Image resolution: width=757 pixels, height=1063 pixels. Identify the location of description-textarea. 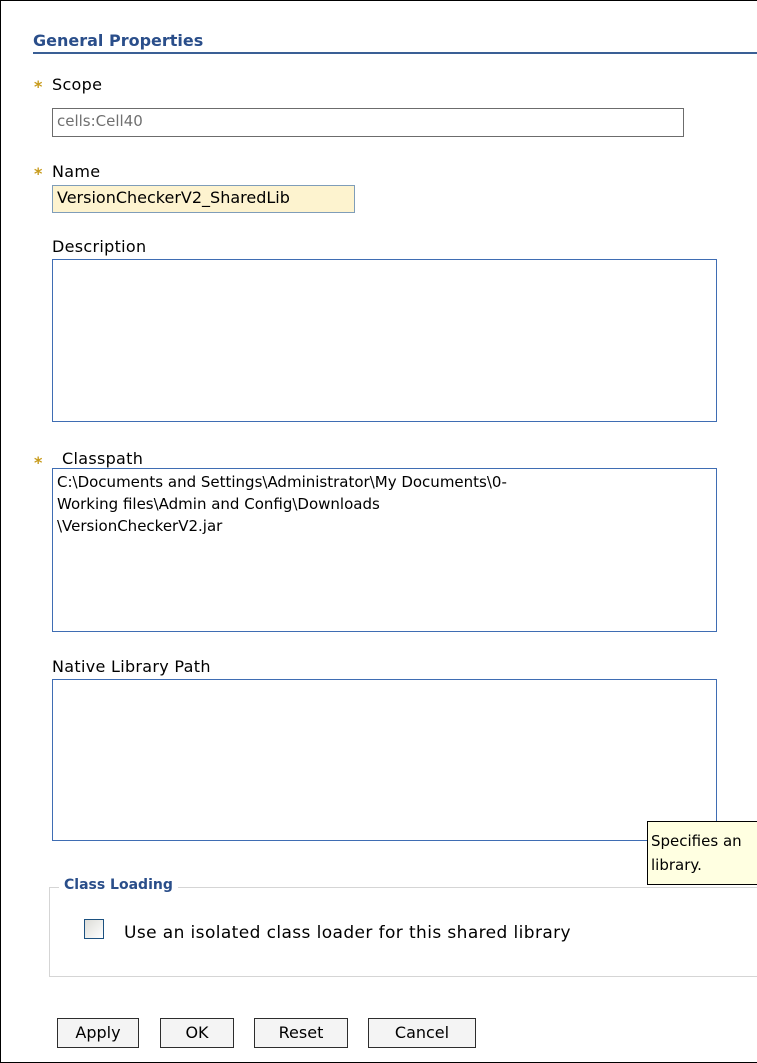
(384, 340).